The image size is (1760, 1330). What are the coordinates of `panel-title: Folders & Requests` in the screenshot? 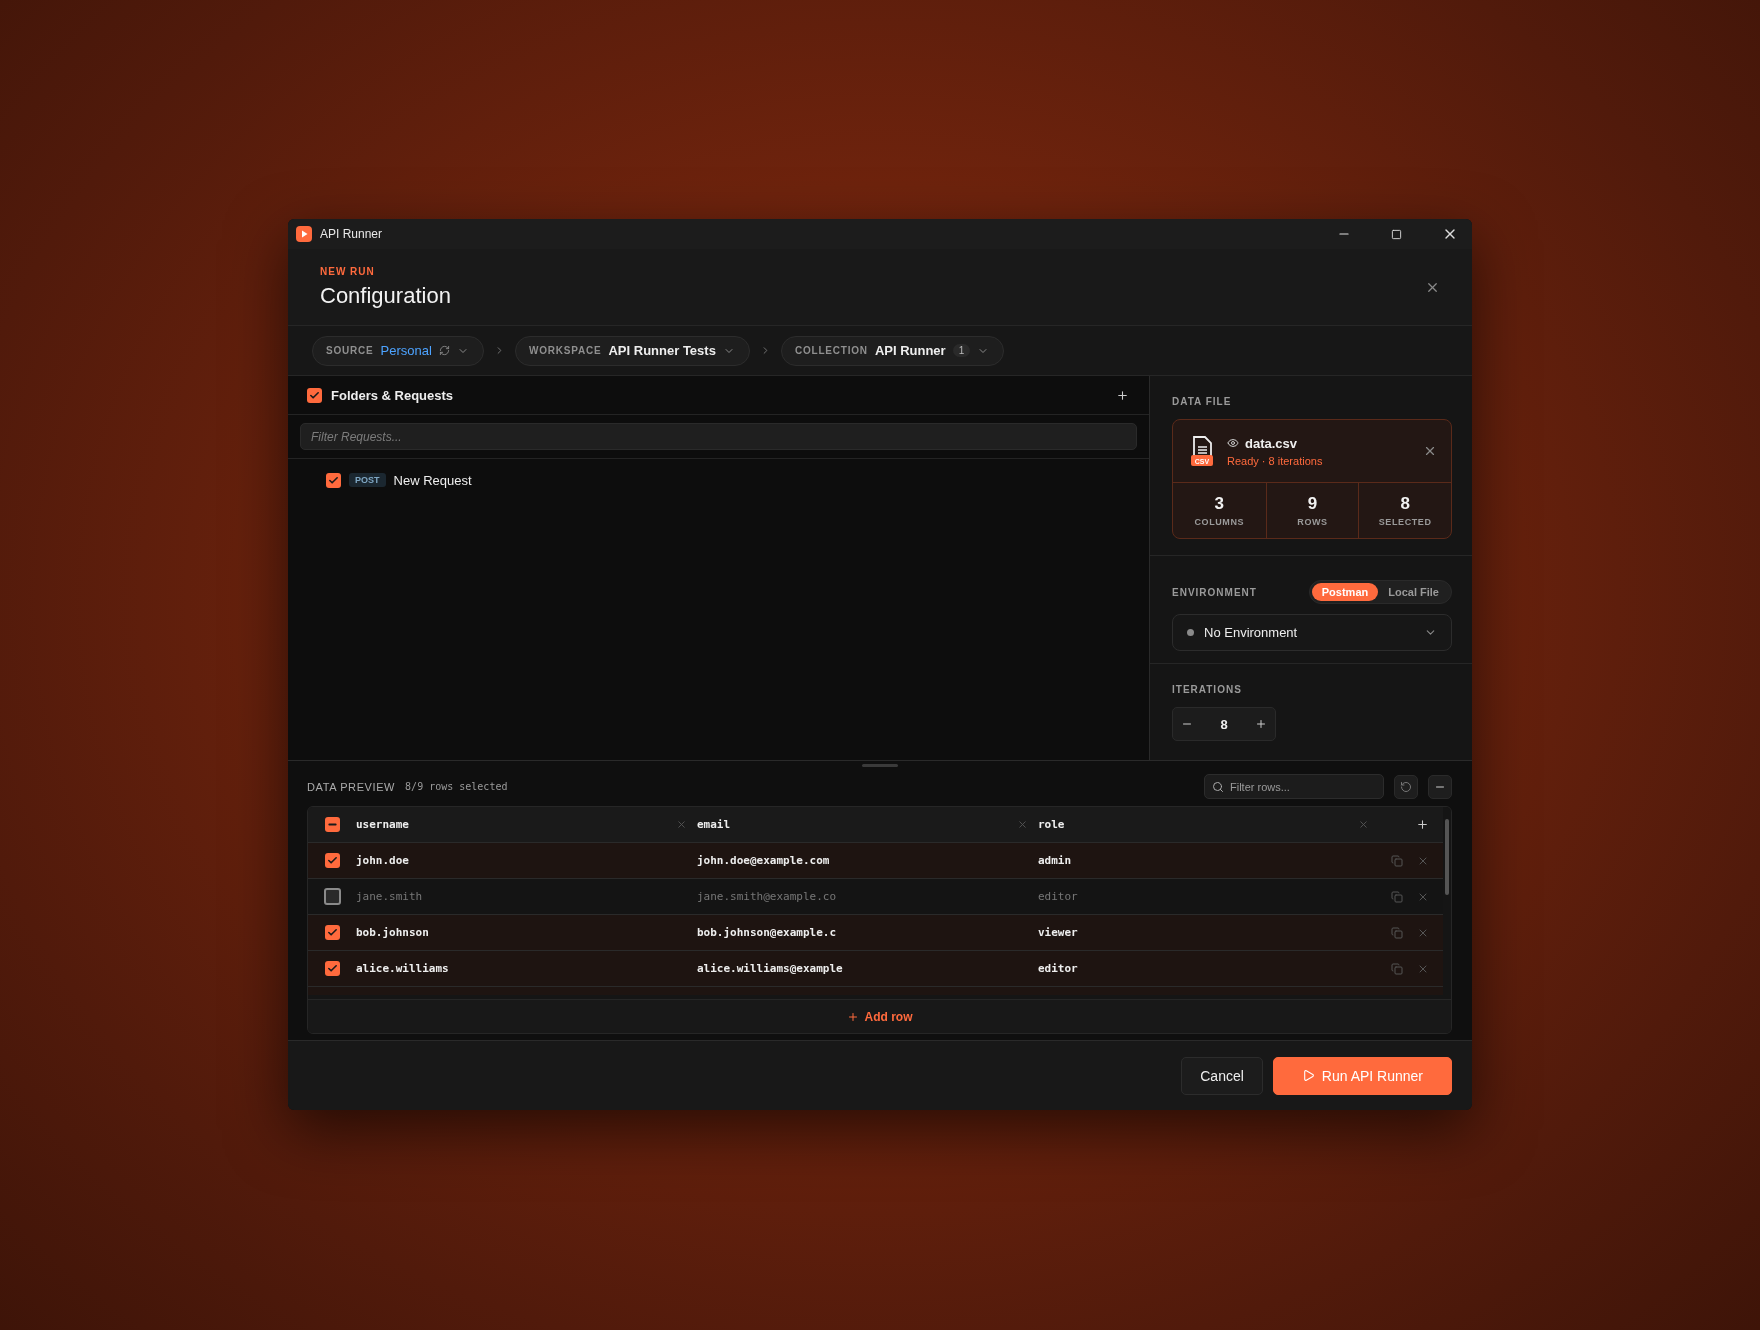 It's located at (393, 395).